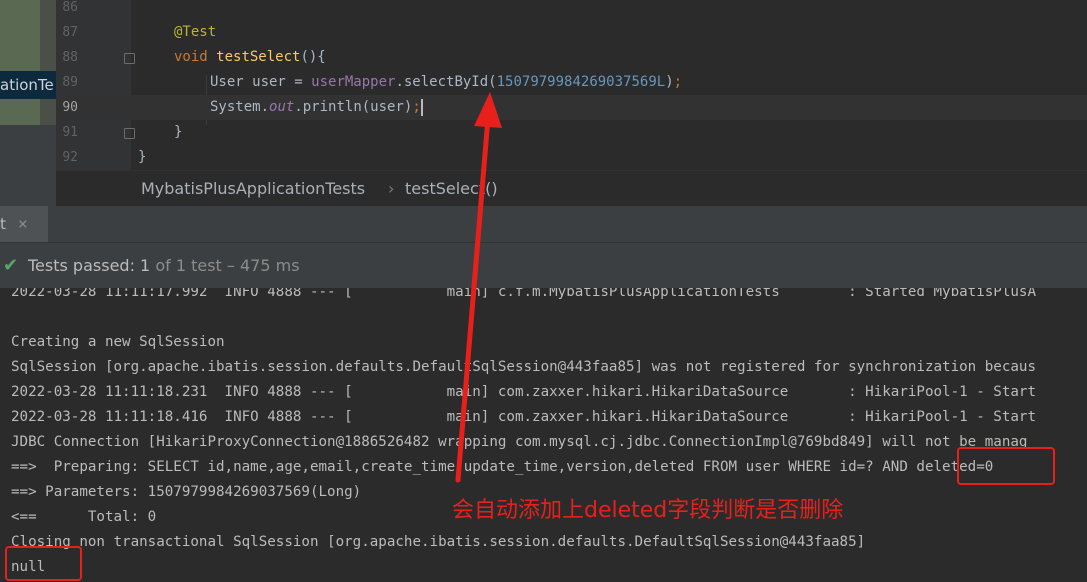 The image size is (1087, 582). What do you see at coordinates (571, 32) in the screenshot?
I see `code-line-87: 87 @Test` at bounding box center [571, 32].